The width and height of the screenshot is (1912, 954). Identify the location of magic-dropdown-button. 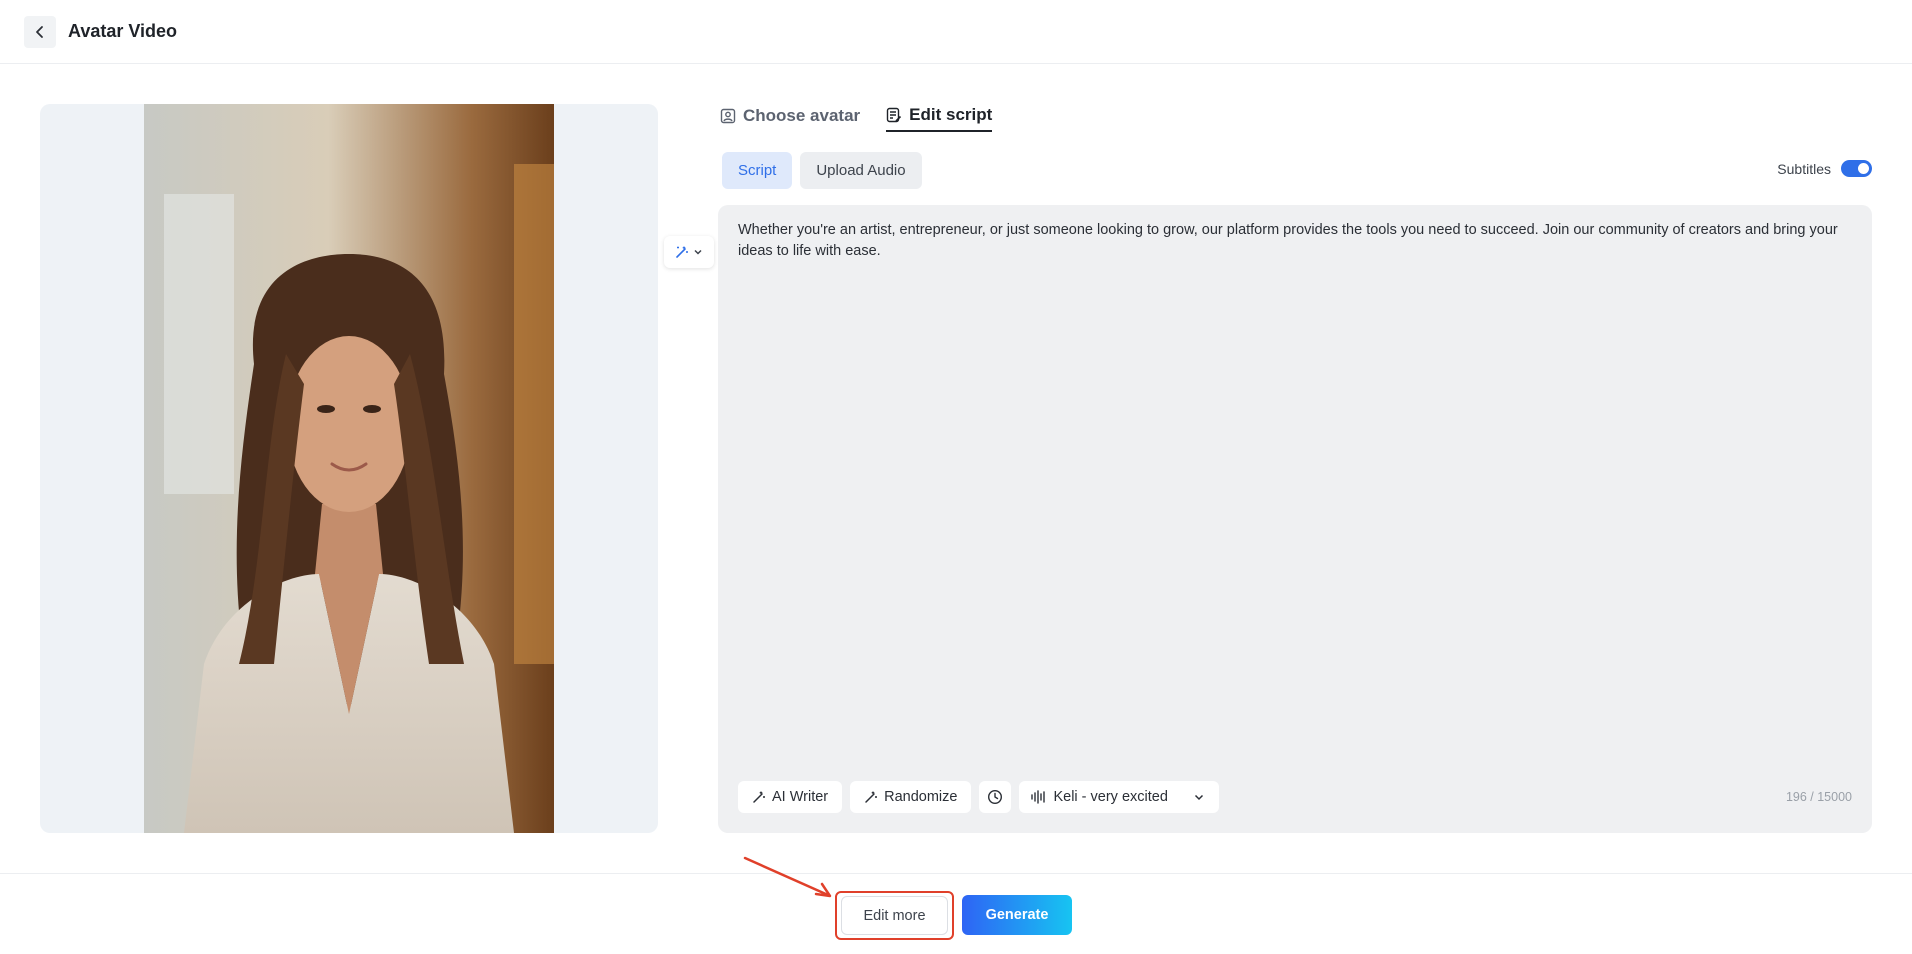
(689, 252).